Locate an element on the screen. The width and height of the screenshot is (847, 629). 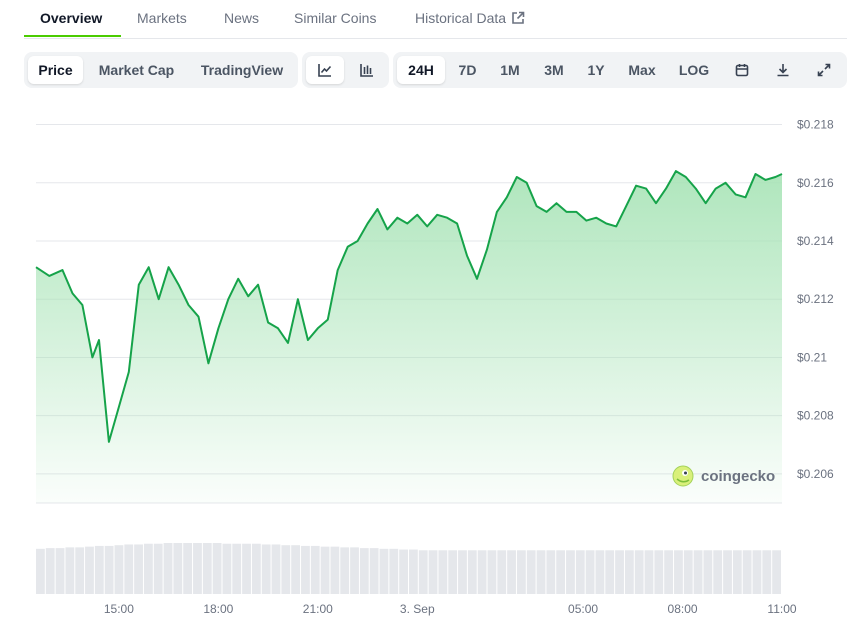
y-tick-label: $0.21 is located at coordinates (812, 357).